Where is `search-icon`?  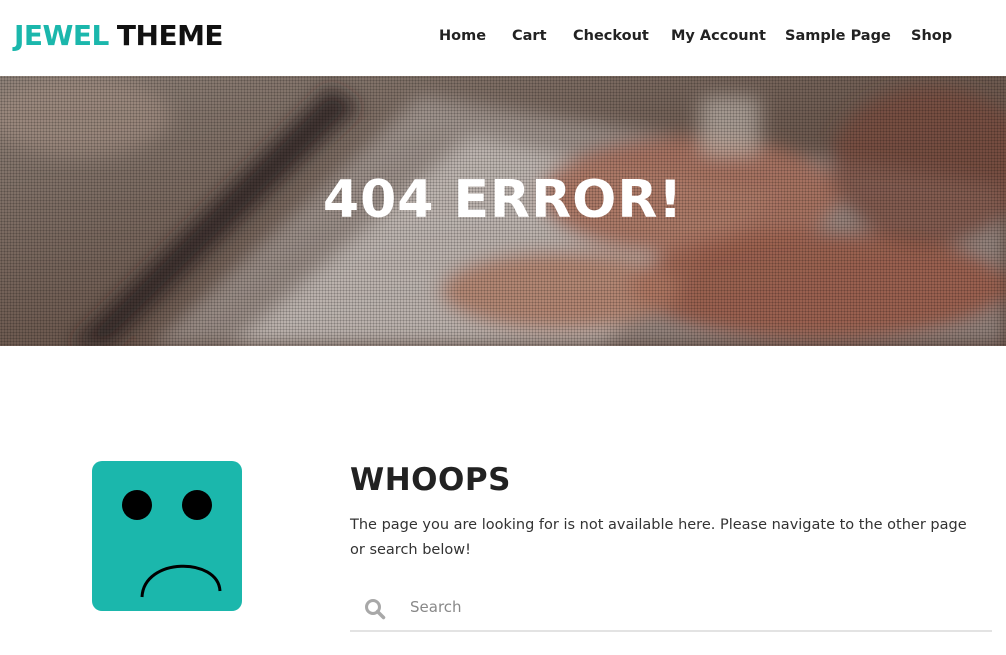
search-icon is located at coordinates (375, 609).